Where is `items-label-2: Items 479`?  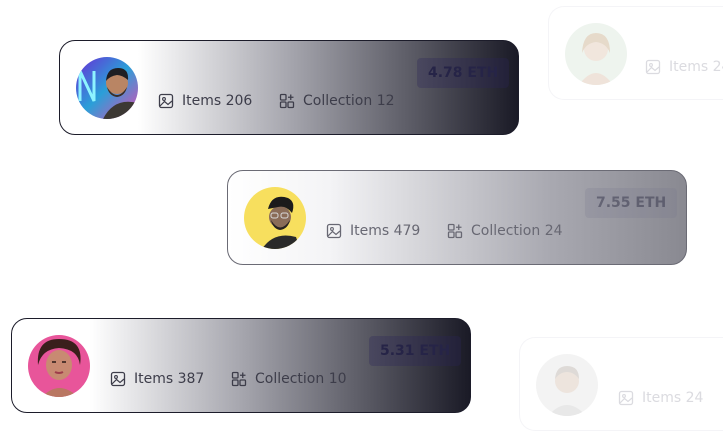
items-label-2: Items 479 is located at coordinates (385, 231).